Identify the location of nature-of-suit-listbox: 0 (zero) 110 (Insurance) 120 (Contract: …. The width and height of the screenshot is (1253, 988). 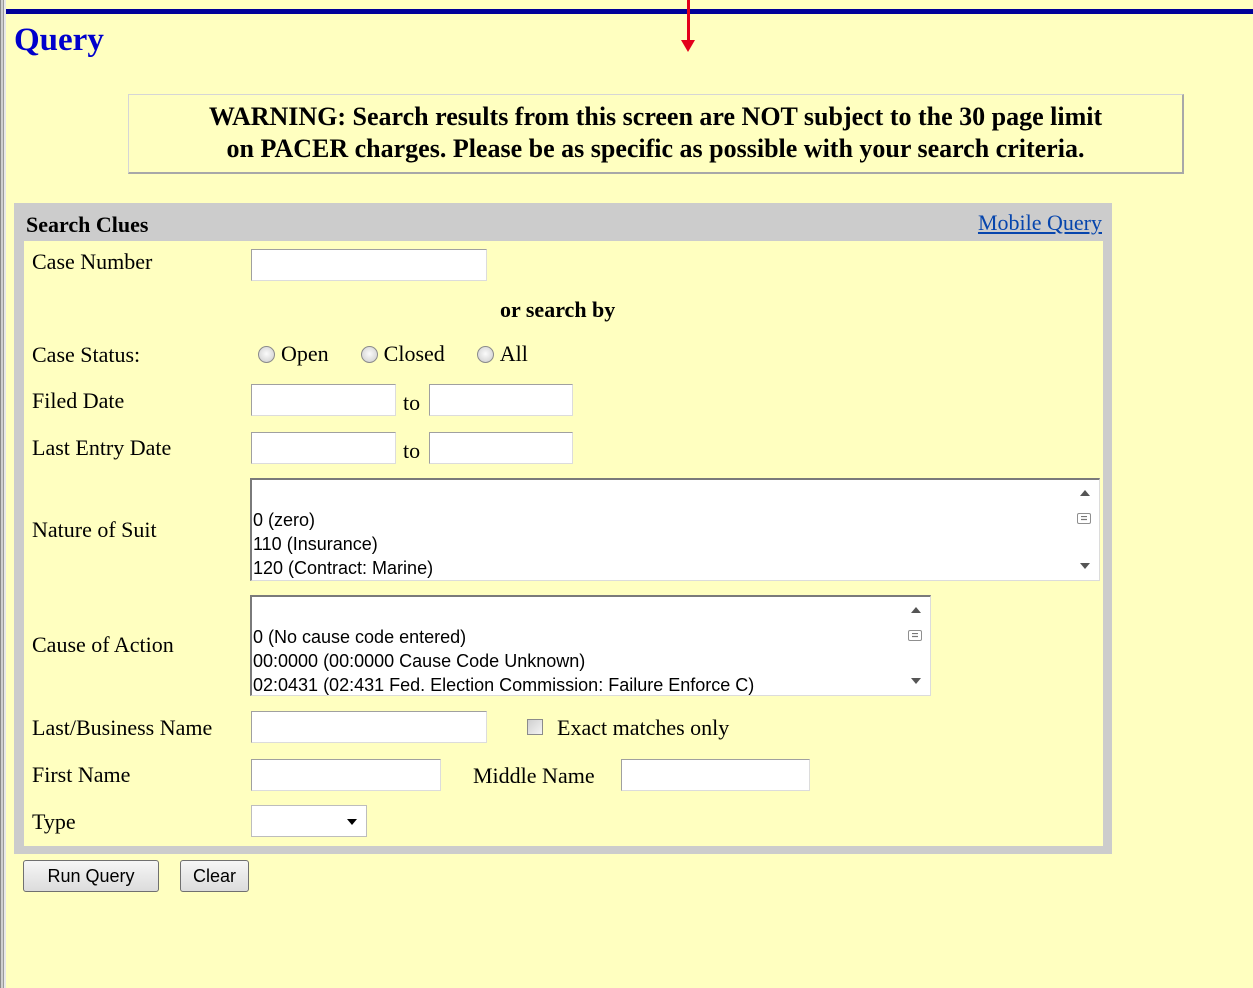
(675, 529).